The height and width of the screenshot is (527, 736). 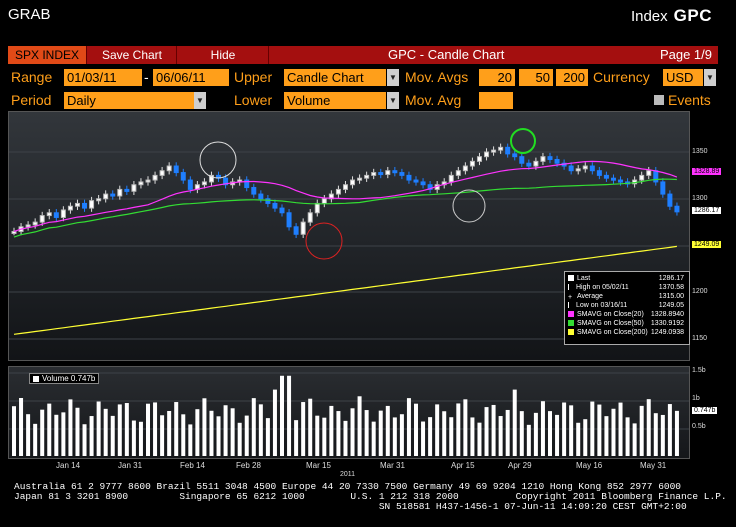 What do you see at coordinates (463, 465) in the screenshot?
I see `x-axis-label: Apr 15` at bounding box center [463, 465].